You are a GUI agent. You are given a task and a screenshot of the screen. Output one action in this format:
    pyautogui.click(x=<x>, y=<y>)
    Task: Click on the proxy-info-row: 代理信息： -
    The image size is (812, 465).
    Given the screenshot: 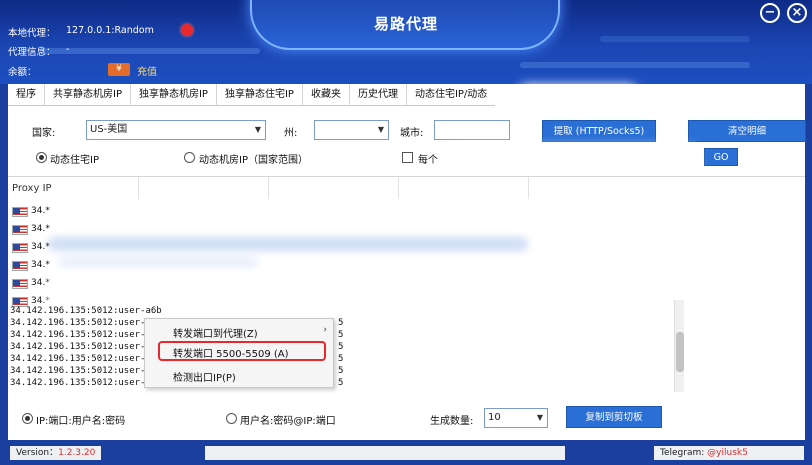 What is the action you would take?
    pyautogui.click(x=38, y=51)
    